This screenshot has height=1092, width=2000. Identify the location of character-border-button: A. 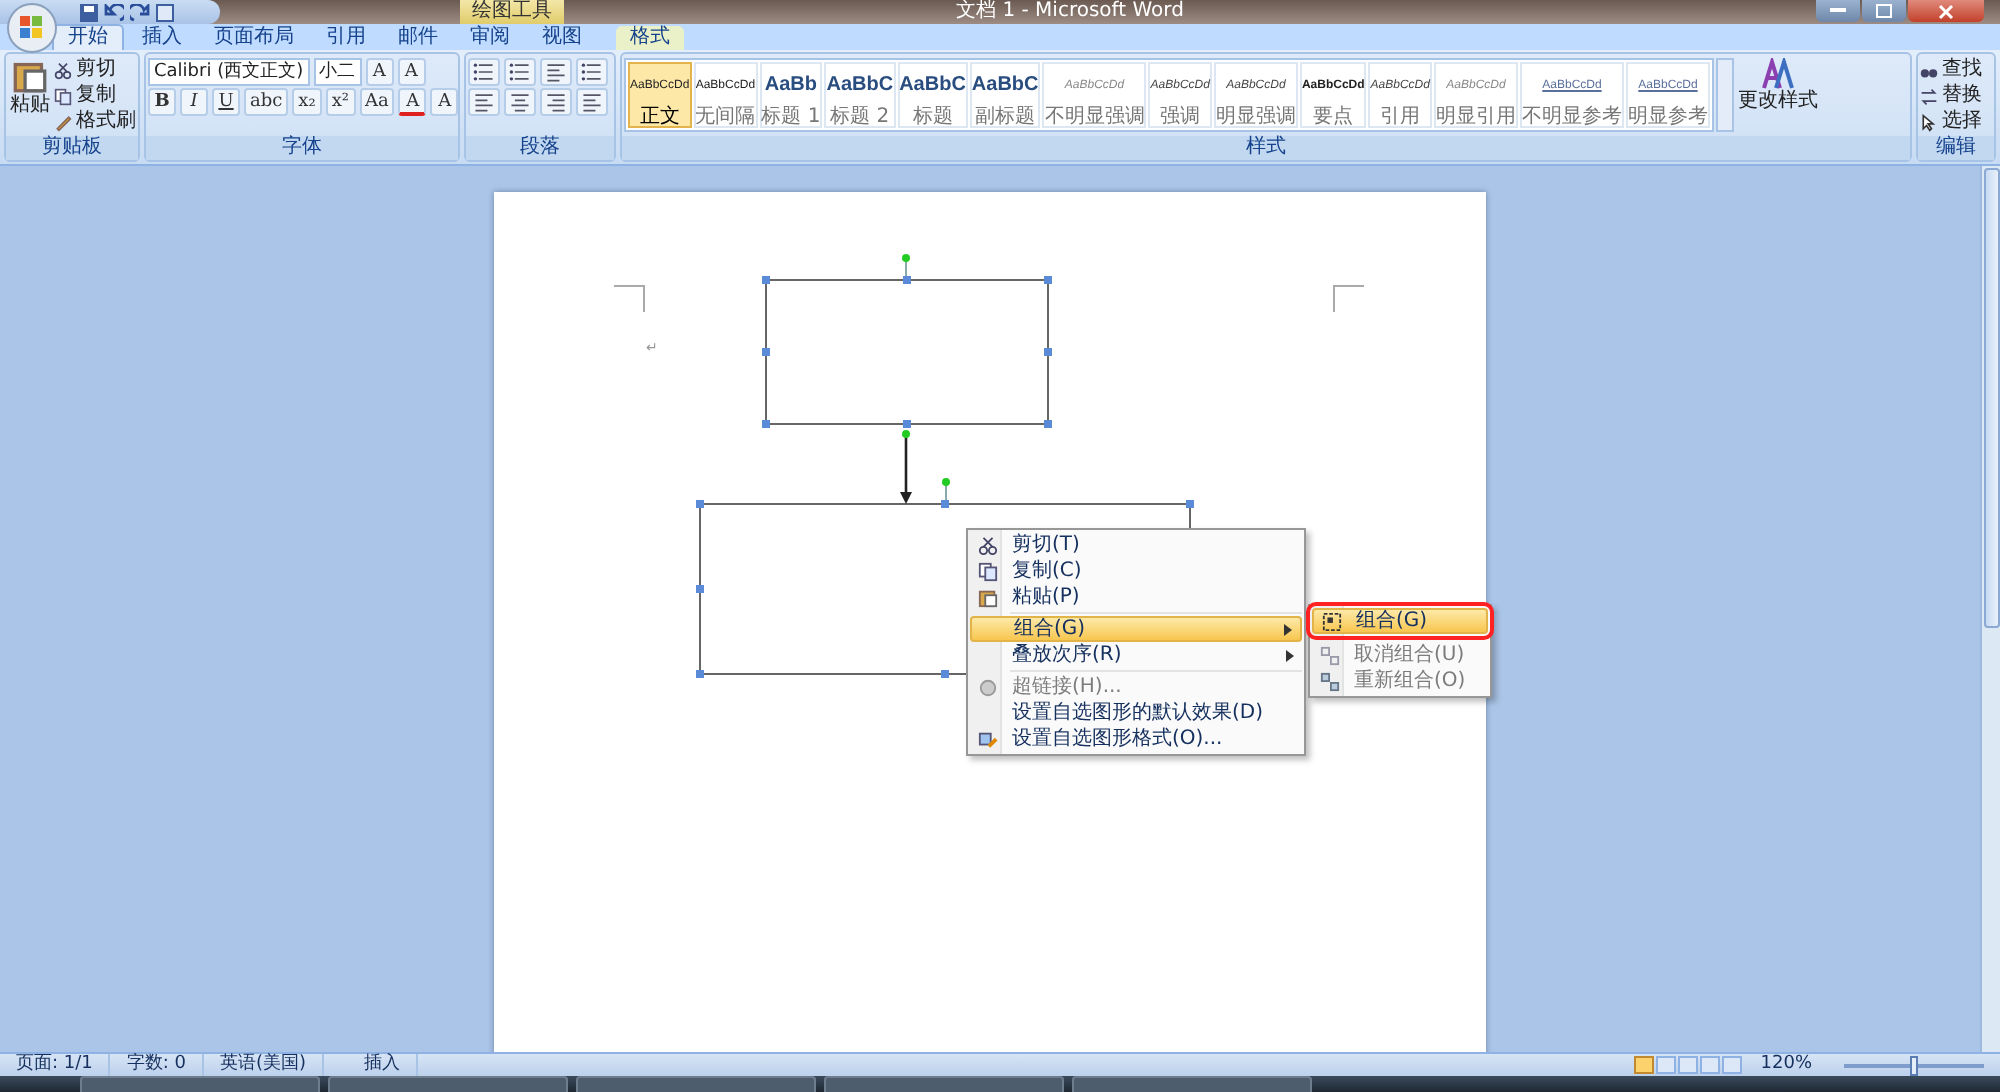
(444, 102).